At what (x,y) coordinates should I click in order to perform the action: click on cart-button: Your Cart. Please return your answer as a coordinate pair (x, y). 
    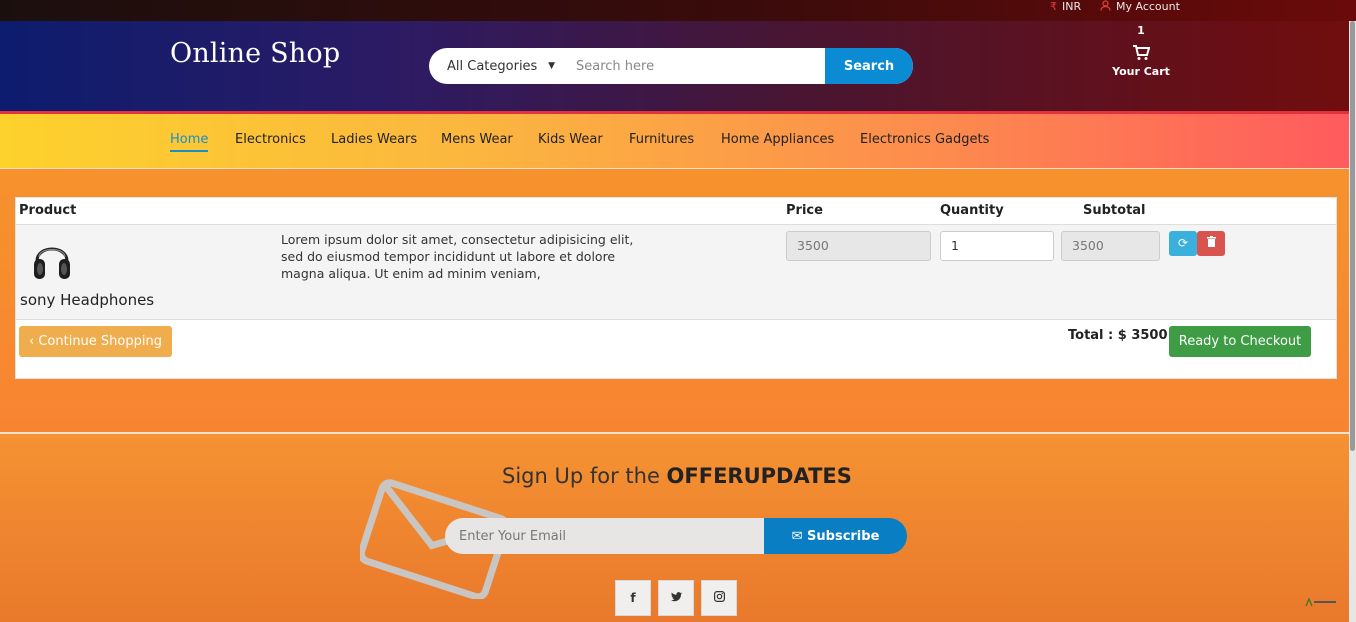
    Looking at the image, I should click on (1141, 61).